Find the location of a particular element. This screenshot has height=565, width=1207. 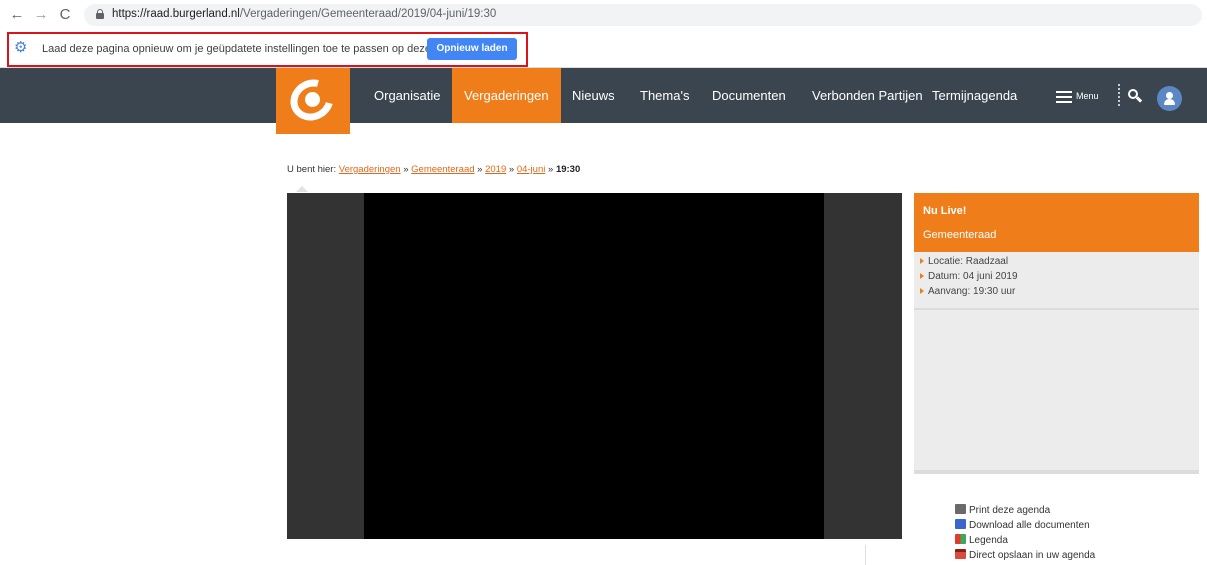

breadcrumb-current: 19:30 is located at coordinates (568, 169).